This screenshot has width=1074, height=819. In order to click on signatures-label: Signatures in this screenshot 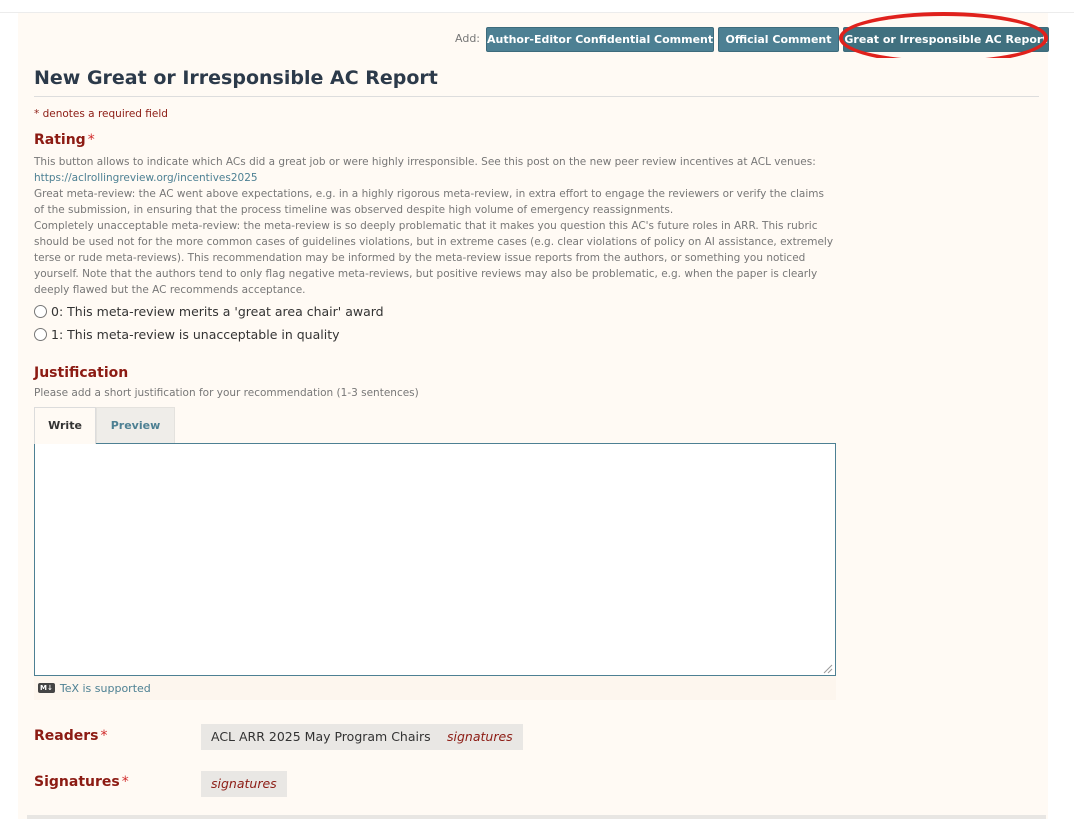, I will do `click(77, 782)`.